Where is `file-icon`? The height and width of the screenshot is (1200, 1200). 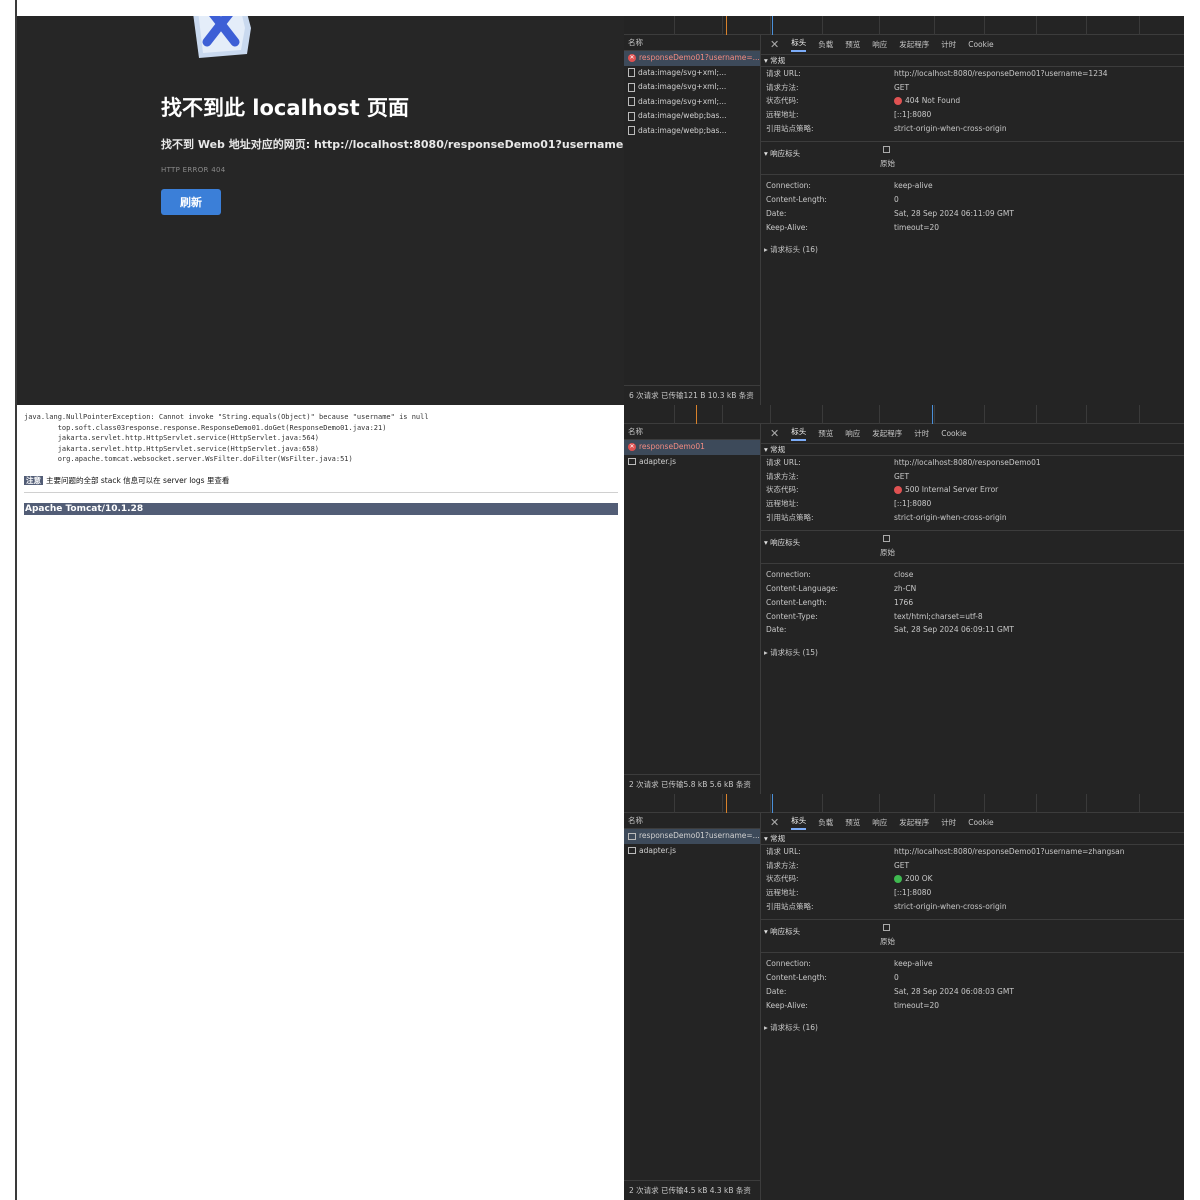
file-icon is located at coordinates (631, 116).